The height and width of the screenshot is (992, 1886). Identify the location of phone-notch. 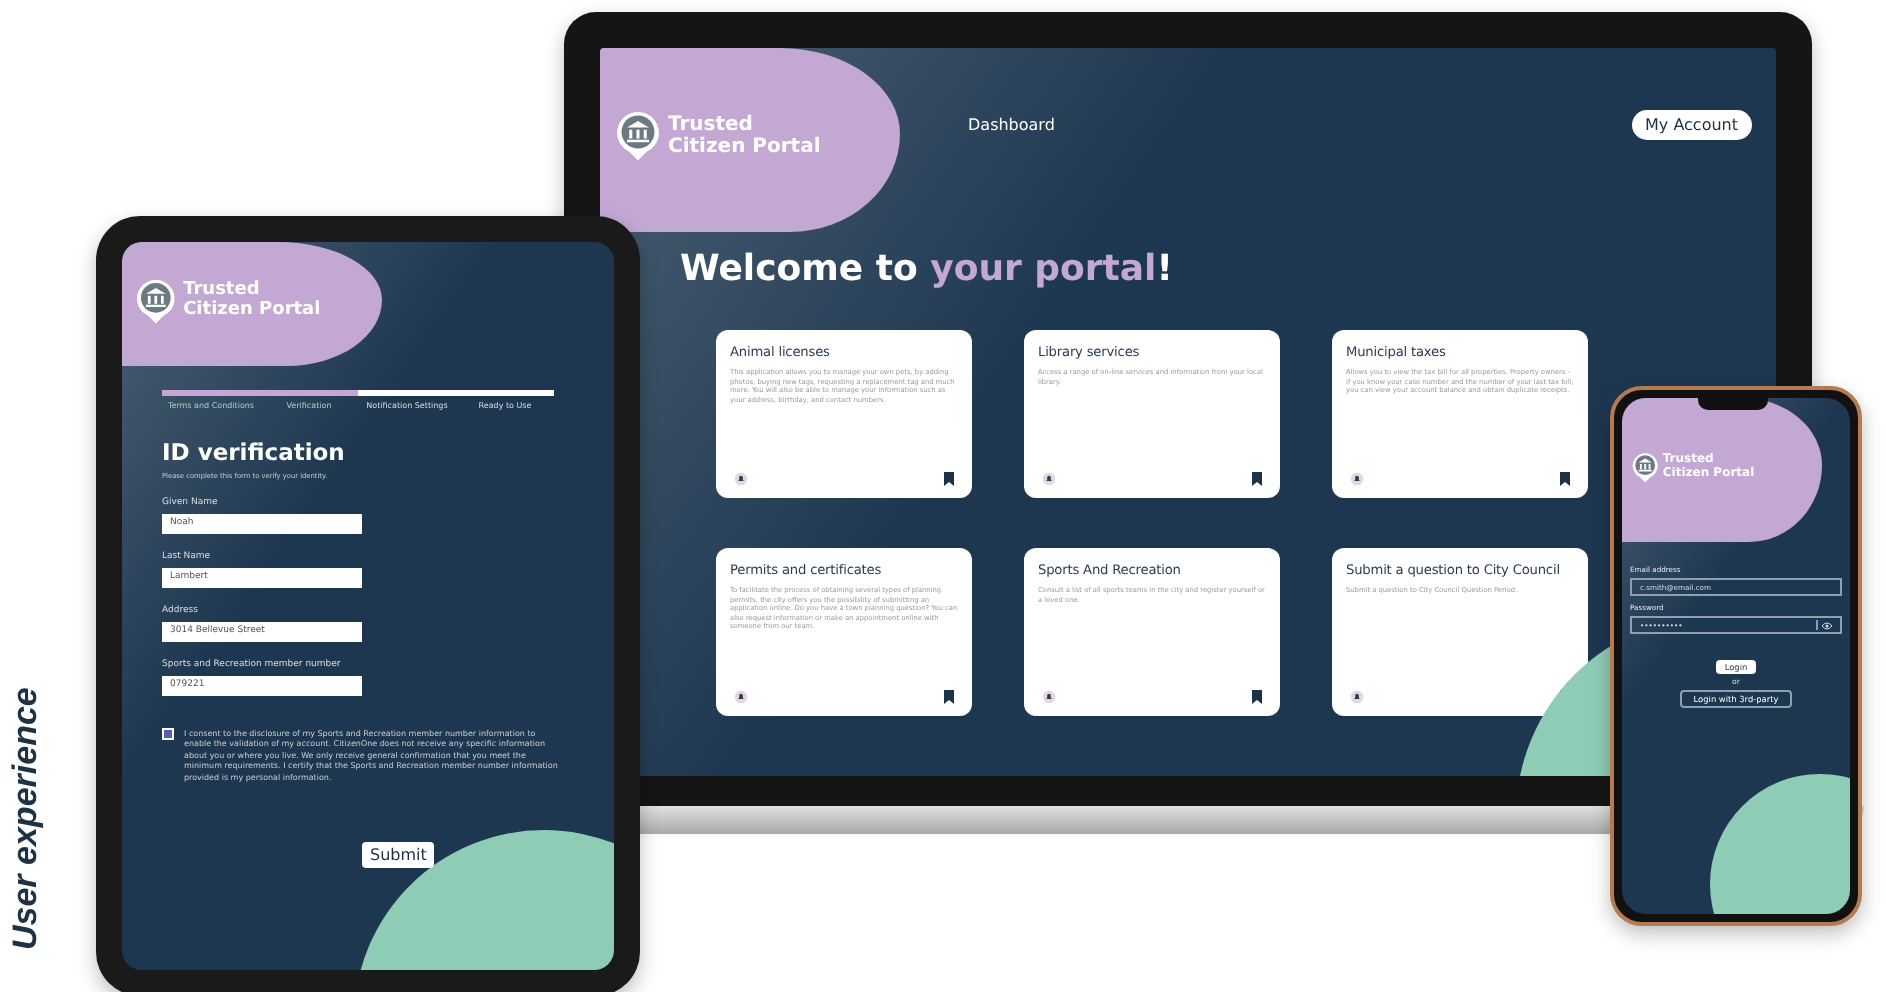
(1733, 404).